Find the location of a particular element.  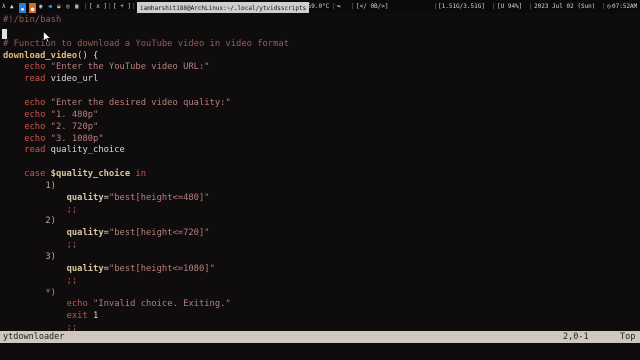

discord-icon: ◒ is located at coordinates (59, 6).